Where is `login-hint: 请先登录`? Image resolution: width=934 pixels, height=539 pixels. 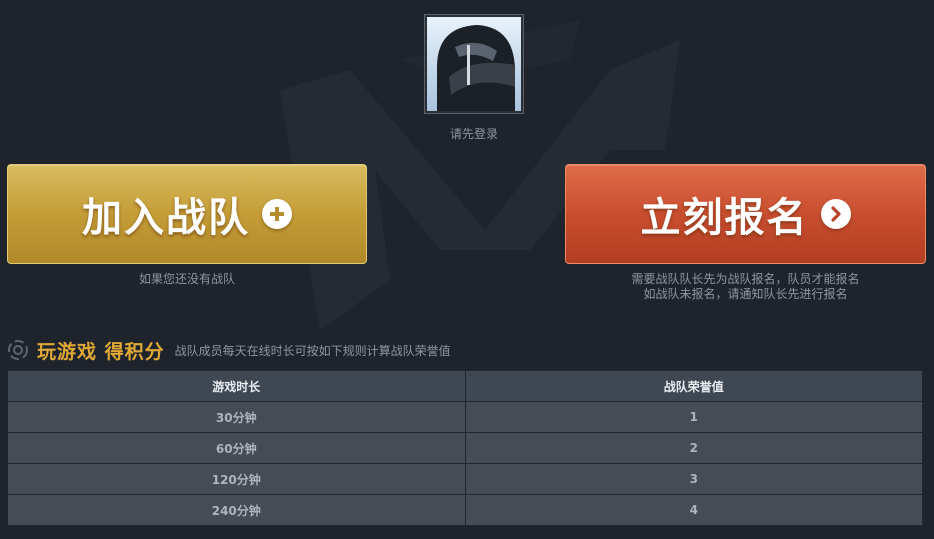
login-hint: 请先登录 is located at coordinates (474, 133).